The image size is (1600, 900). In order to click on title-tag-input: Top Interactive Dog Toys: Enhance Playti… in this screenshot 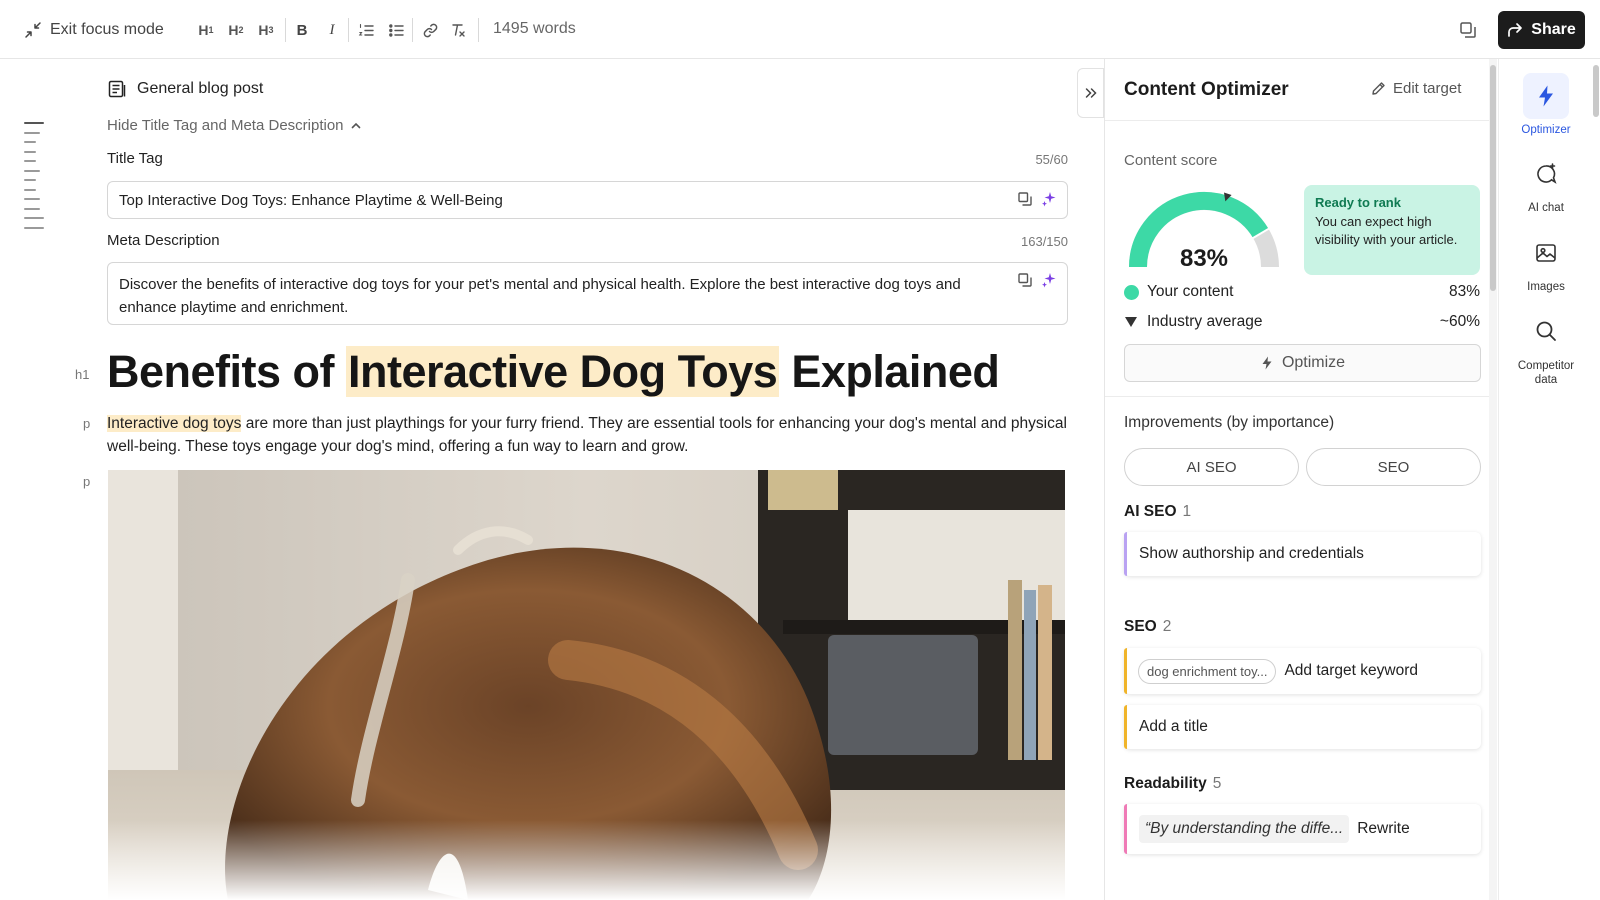, I will do `click(587, 200)`.